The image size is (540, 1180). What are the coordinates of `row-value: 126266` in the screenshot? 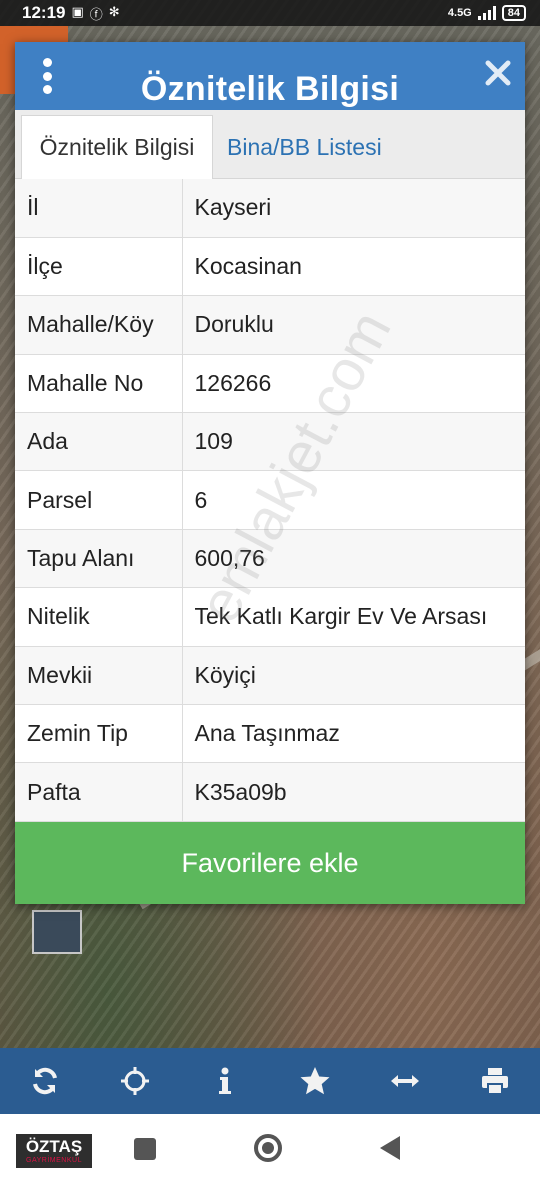 It's located at (353, 384).